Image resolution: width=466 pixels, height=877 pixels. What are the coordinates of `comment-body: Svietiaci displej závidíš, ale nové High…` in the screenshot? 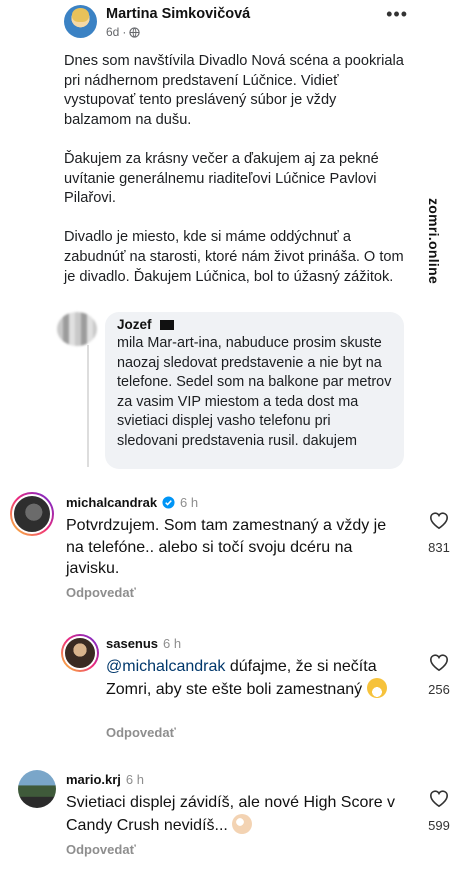 It's located at (231, 814).